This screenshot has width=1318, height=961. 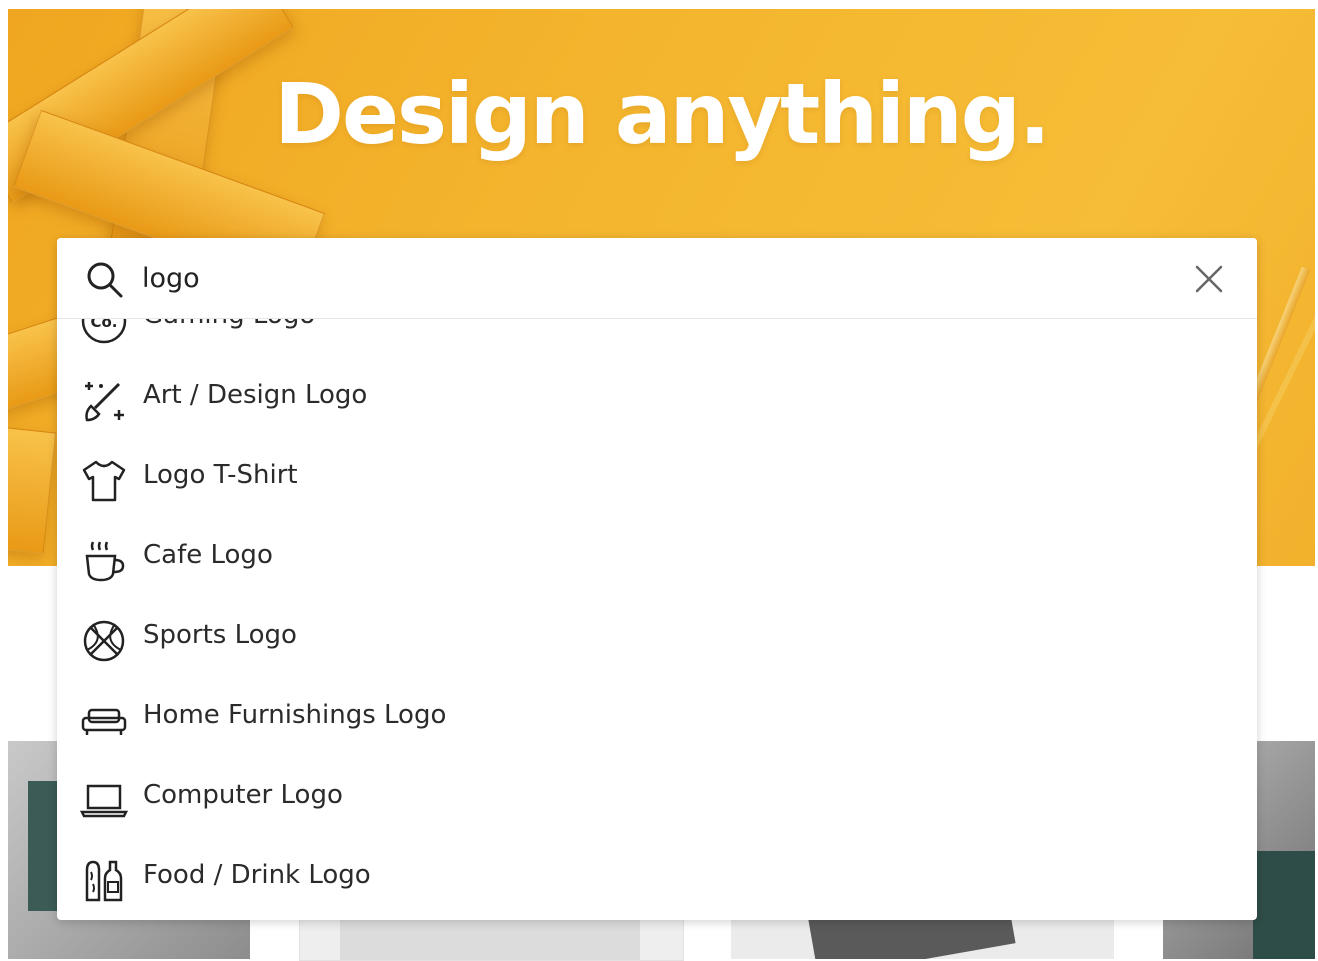 I want to click on suggestion-label: Computer Logo, so click(x=243, y=795).